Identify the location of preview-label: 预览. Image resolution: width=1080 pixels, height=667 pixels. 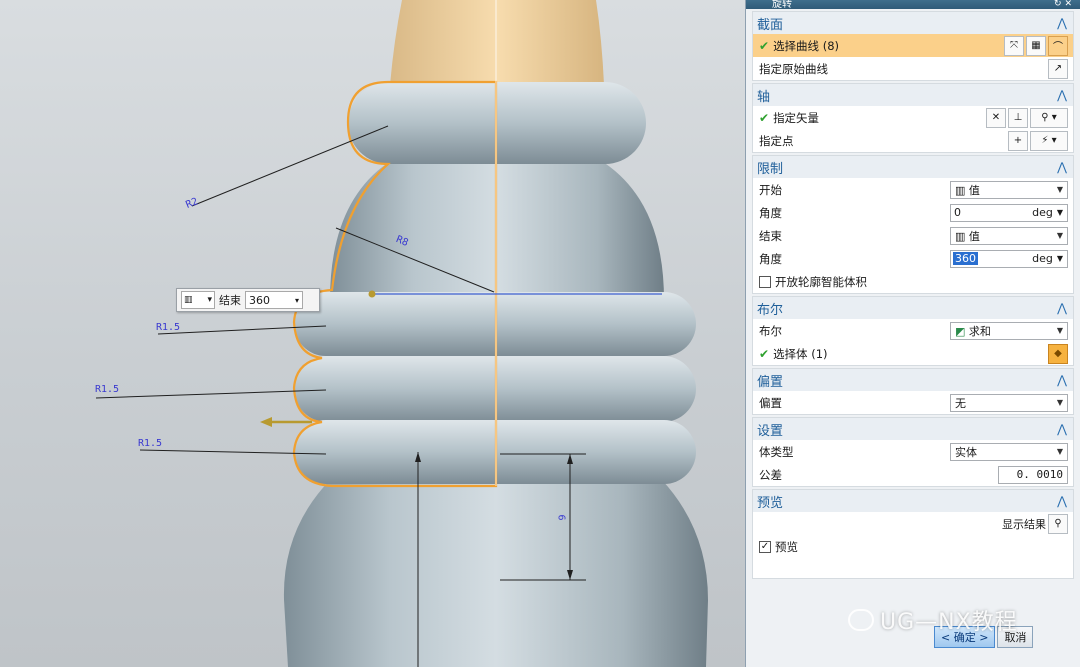
(786, 546).